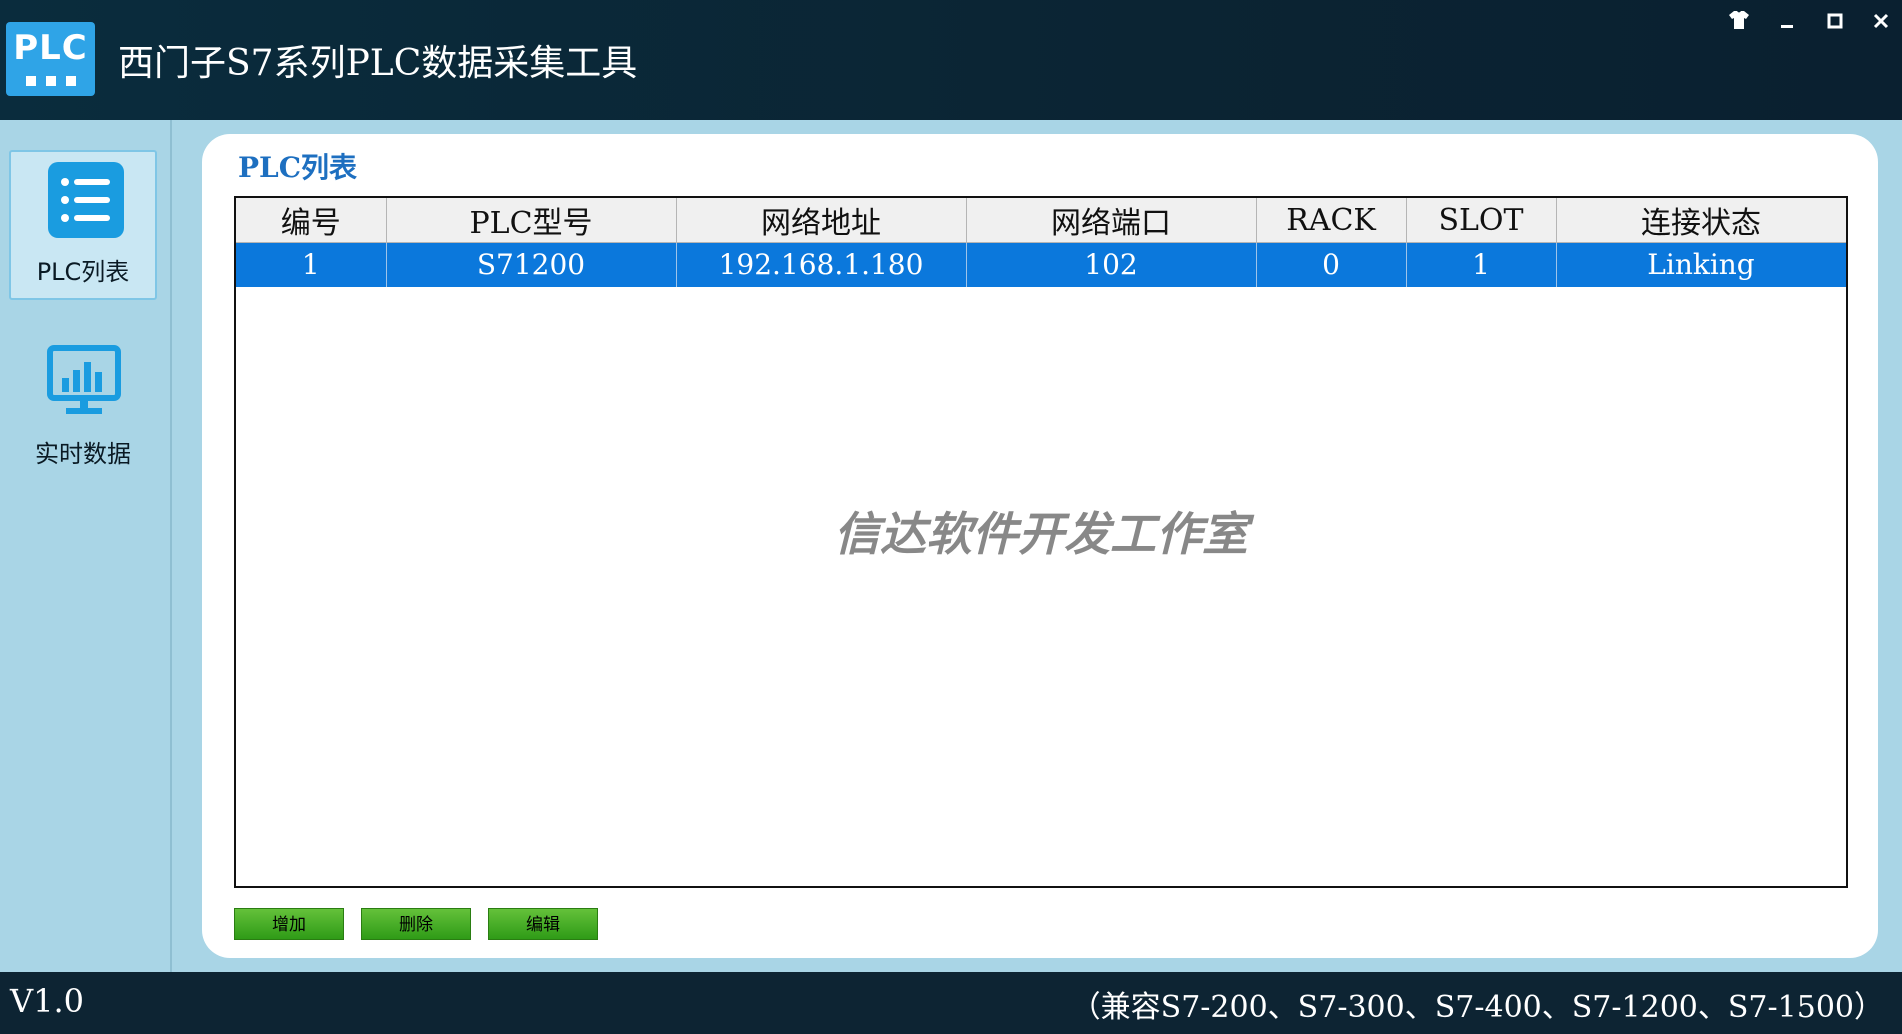  I want to click on column-header: 连接状态, so click(1701, 220).